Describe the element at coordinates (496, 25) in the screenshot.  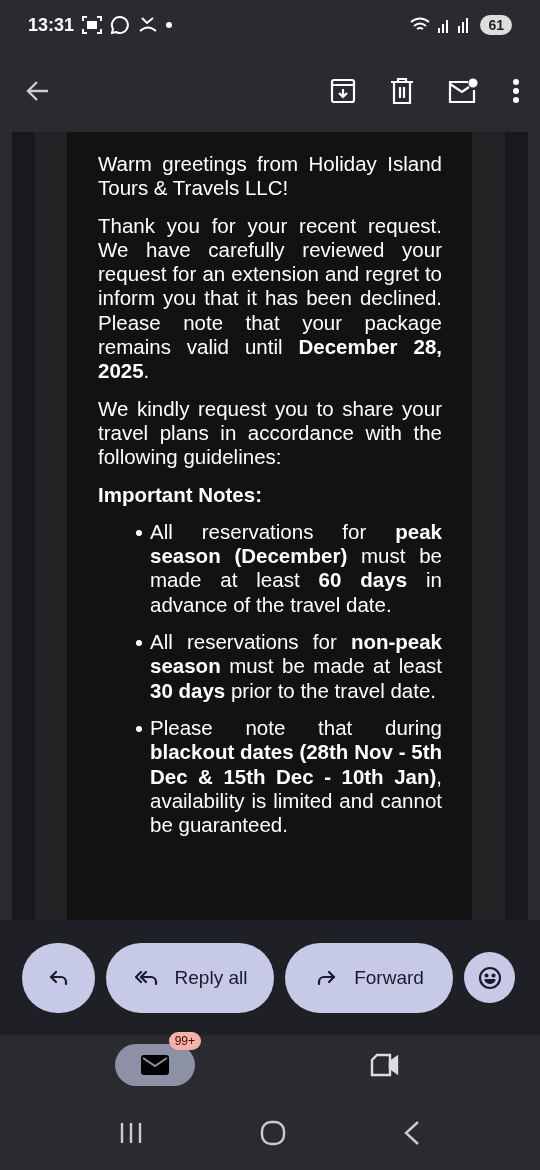
I see `battery-level: 61` at that location.